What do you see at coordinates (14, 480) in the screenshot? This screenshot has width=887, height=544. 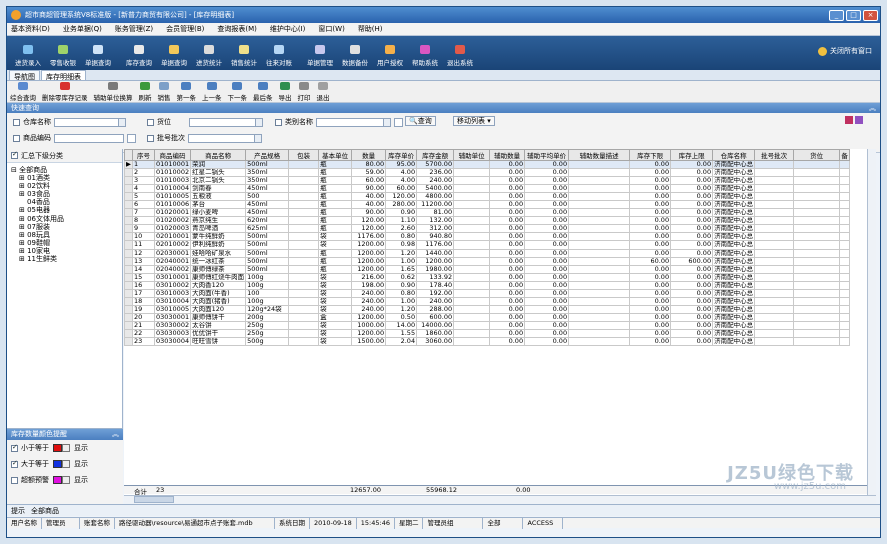 I see `over-checkbox` at bounding box center [14, 480].